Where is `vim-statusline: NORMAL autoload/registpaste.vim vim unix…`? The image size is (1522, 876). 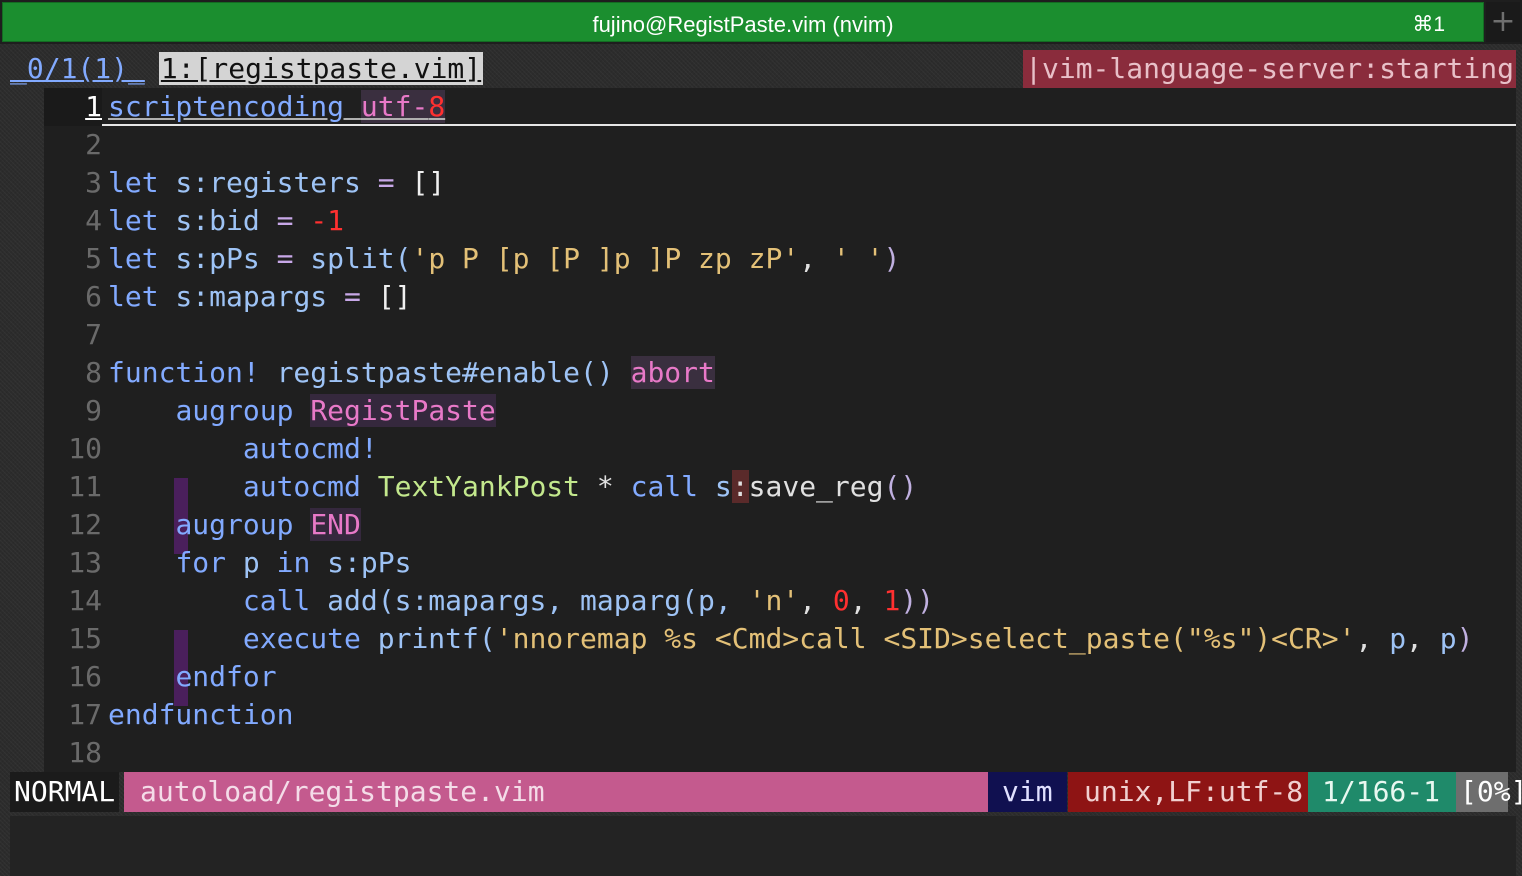
vim-statusline: NORMAL autoload/registpaste.vim vim unix… is located at coordinates (766, 792).